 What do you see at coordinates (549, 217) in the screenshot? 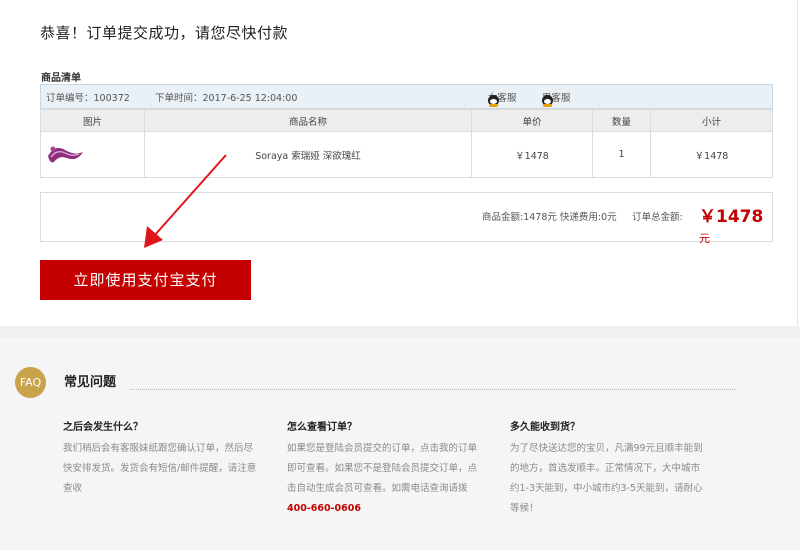
I see `goods-amount: 商品金额:1478元 快递费用:0元` at bounding box center [549, 217].